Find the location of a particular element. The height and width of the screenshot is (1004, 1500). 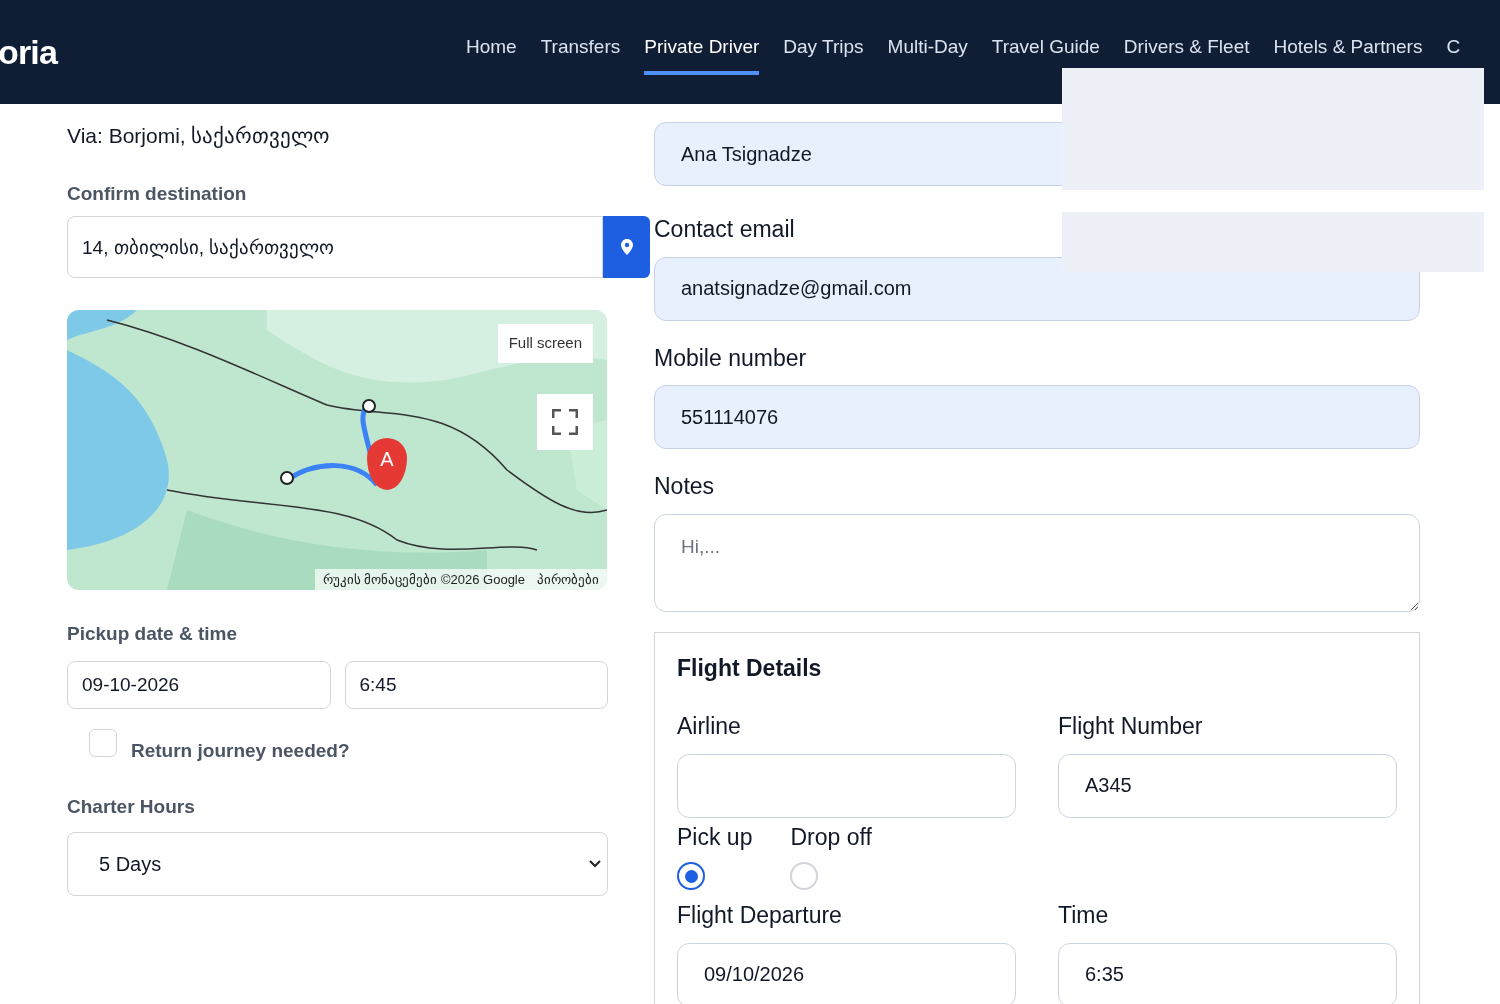

airline-field is located at coordinates (846, 785).